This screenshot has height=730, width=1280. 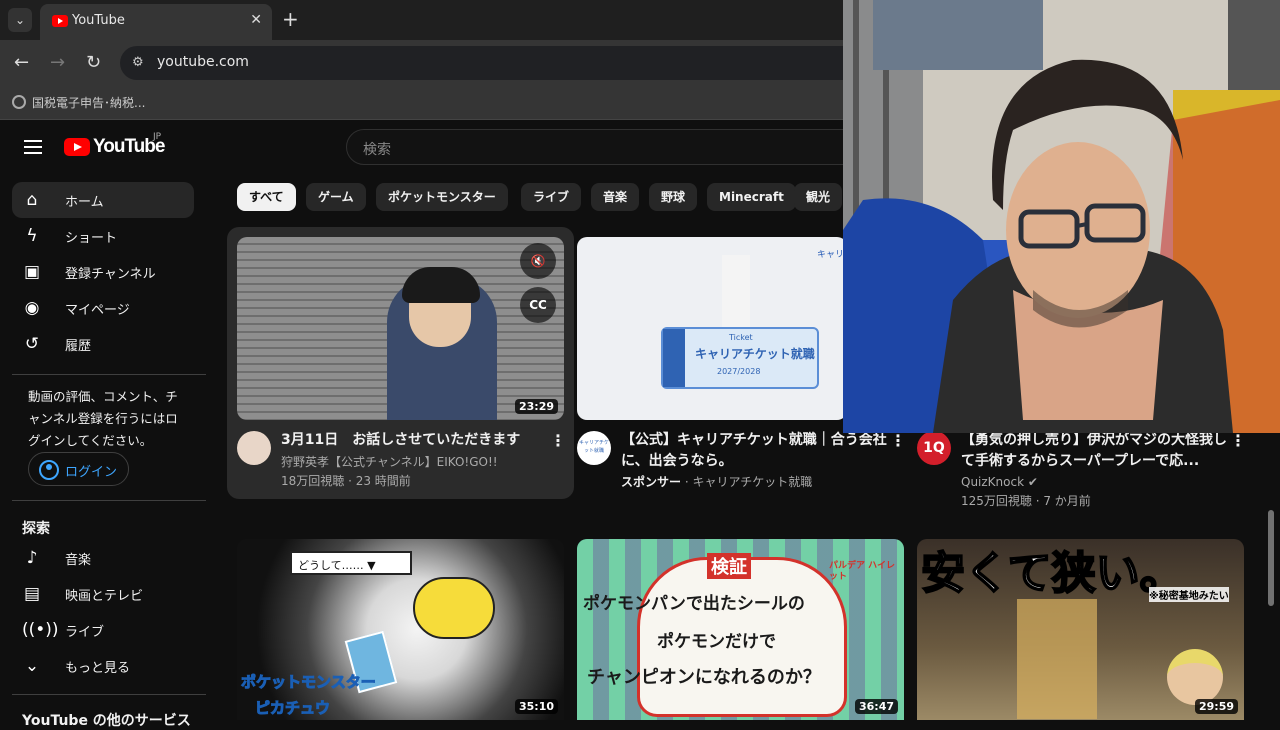 What do you see at coordinates (1032, 482) in the screenshot?
I see `verified-icon: ✔` at bounding box center [1032, 482].